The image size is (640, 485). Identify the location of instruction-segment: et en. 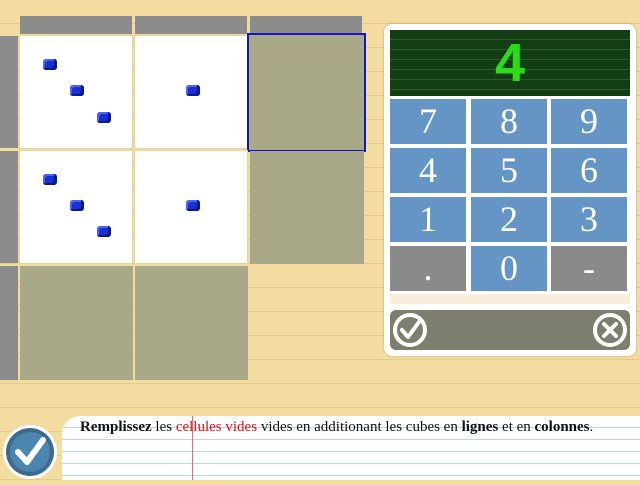
(516, 427).